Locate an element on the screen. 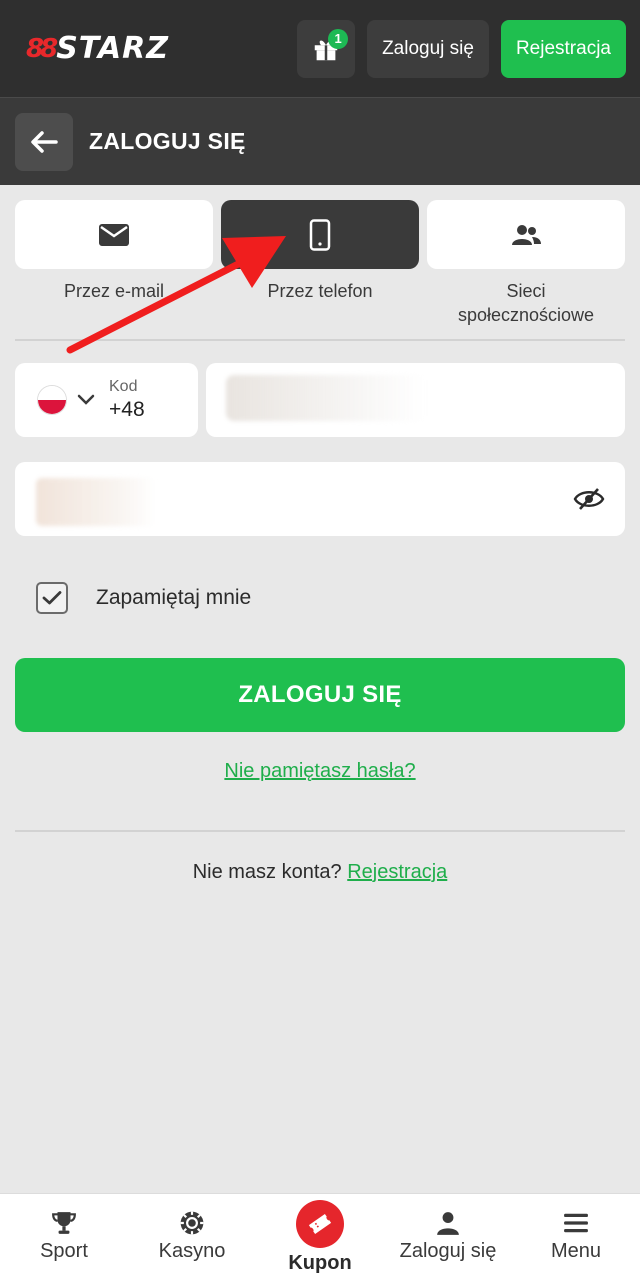  users-icon is located at coordinates (526, 234).